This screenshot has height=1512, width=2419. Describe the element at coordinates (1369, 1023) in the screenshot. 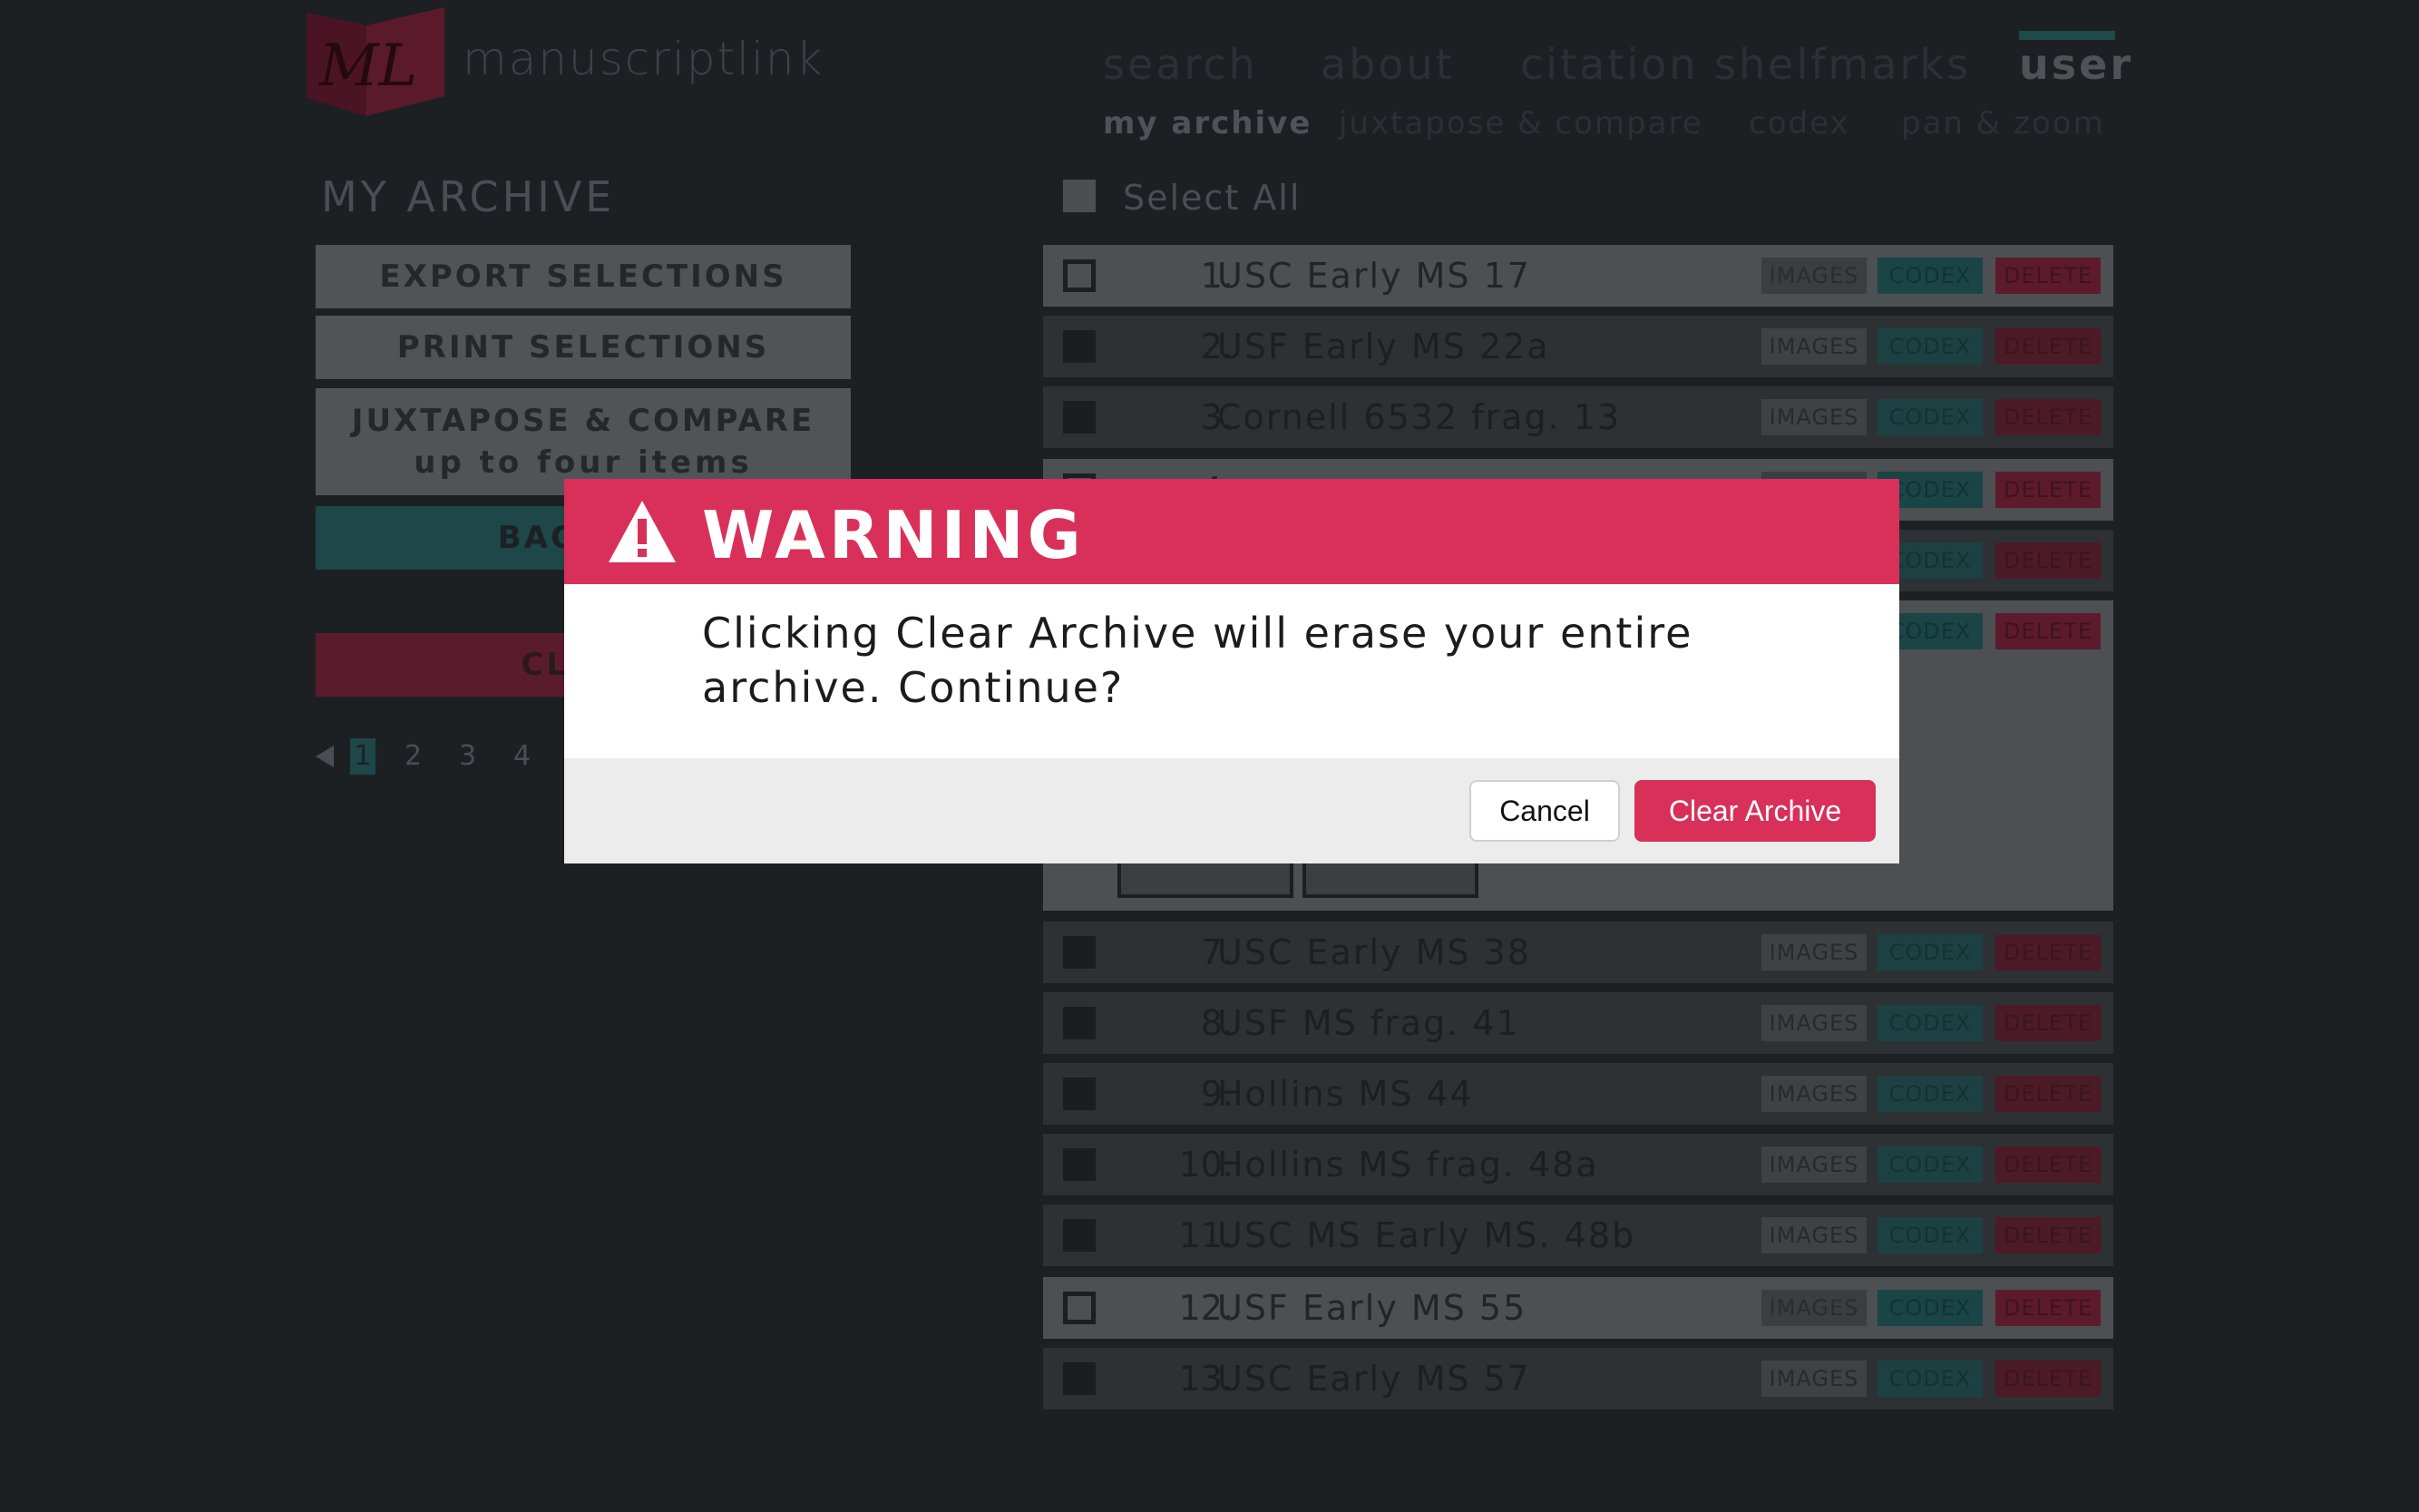

I see `row-title: USF MS frag. 41` at that location.